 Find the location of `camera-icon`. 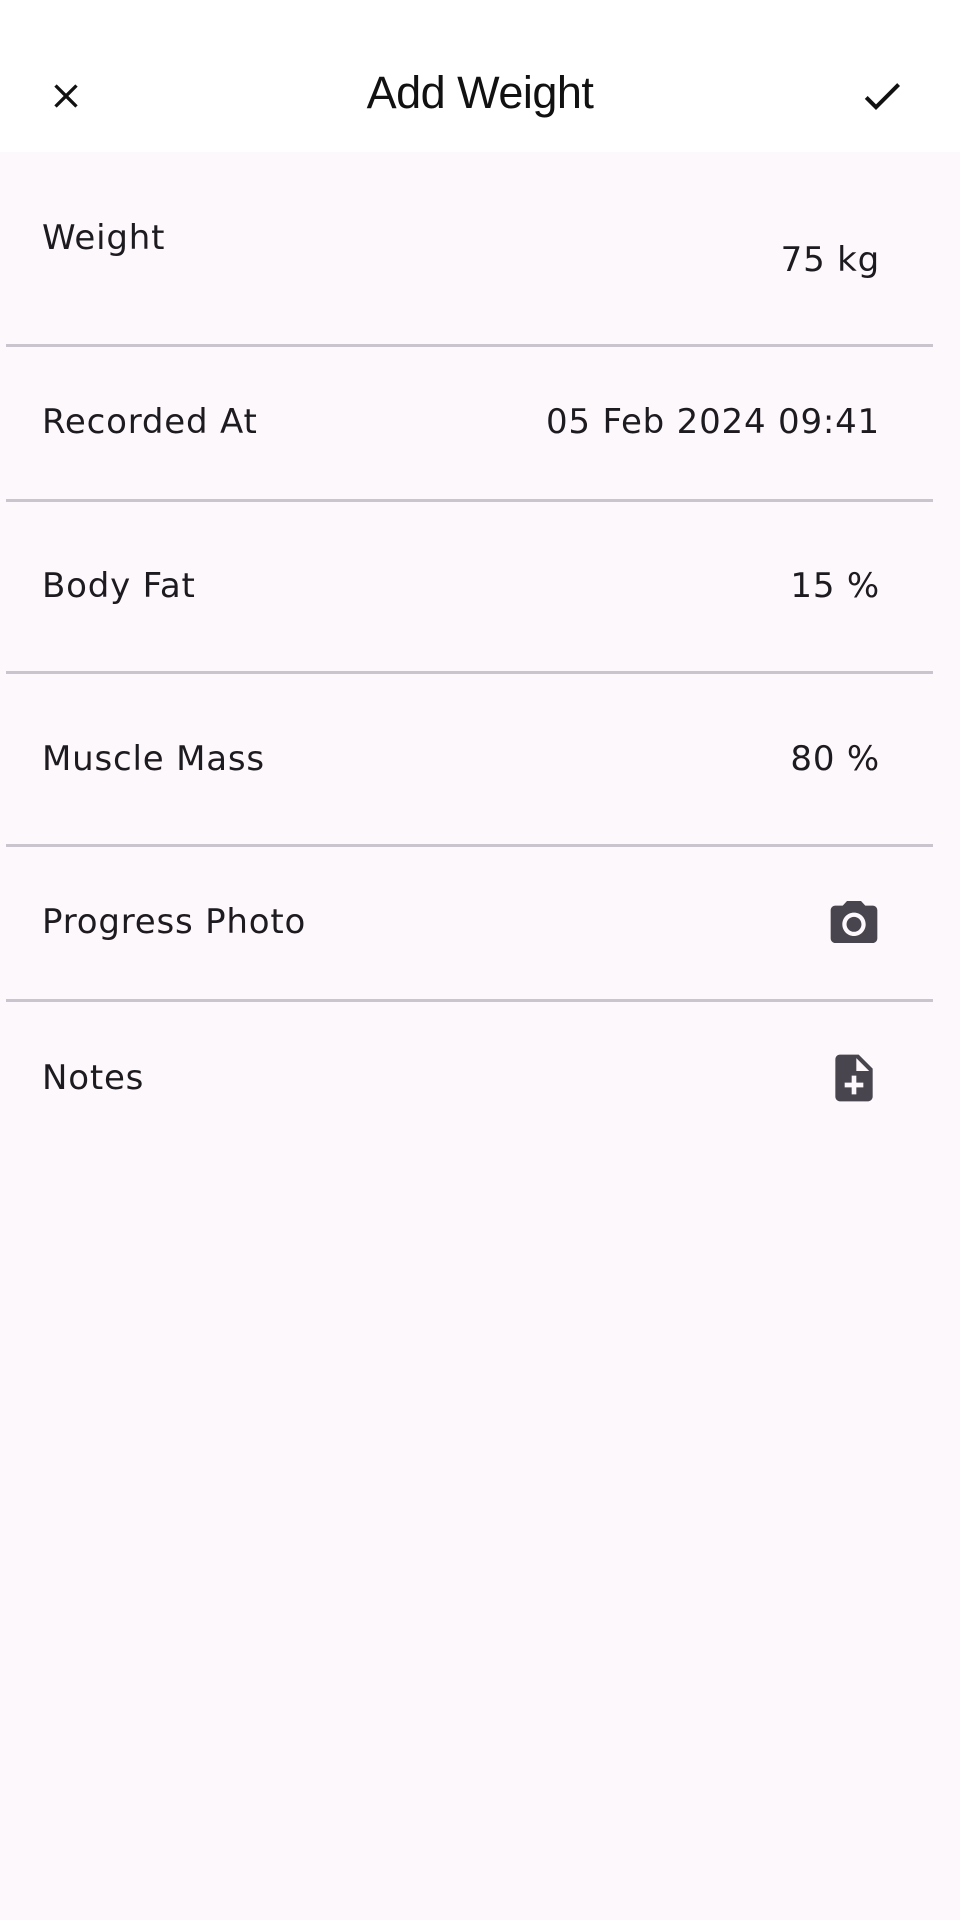

camera-icon is located at coordinates (854, 922).